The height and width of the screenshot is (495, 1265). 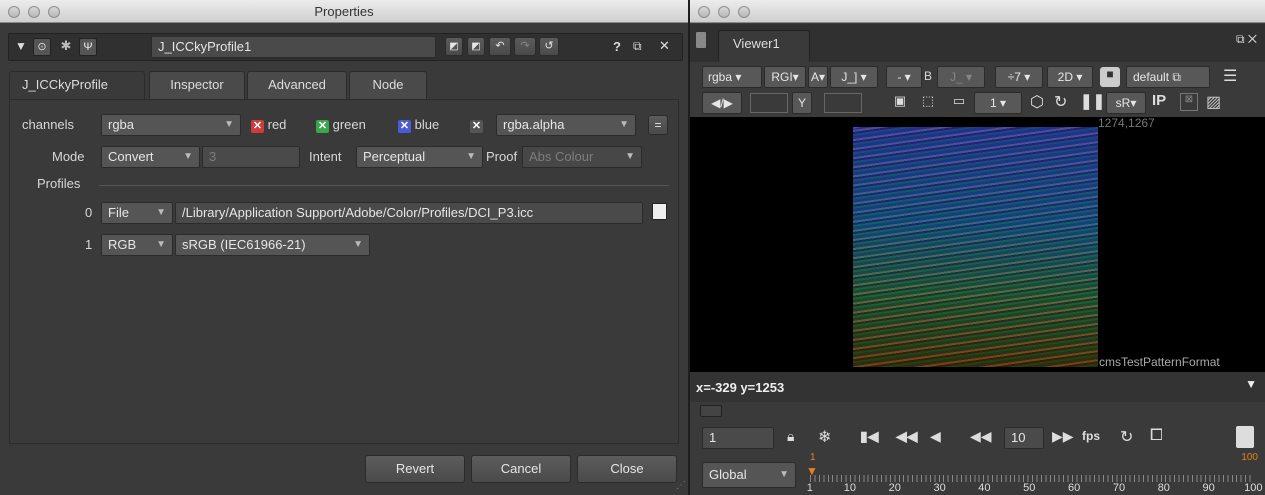 I want to click on profile-1-type-dropdown: RGB ▼, so click(x=137, y=245).